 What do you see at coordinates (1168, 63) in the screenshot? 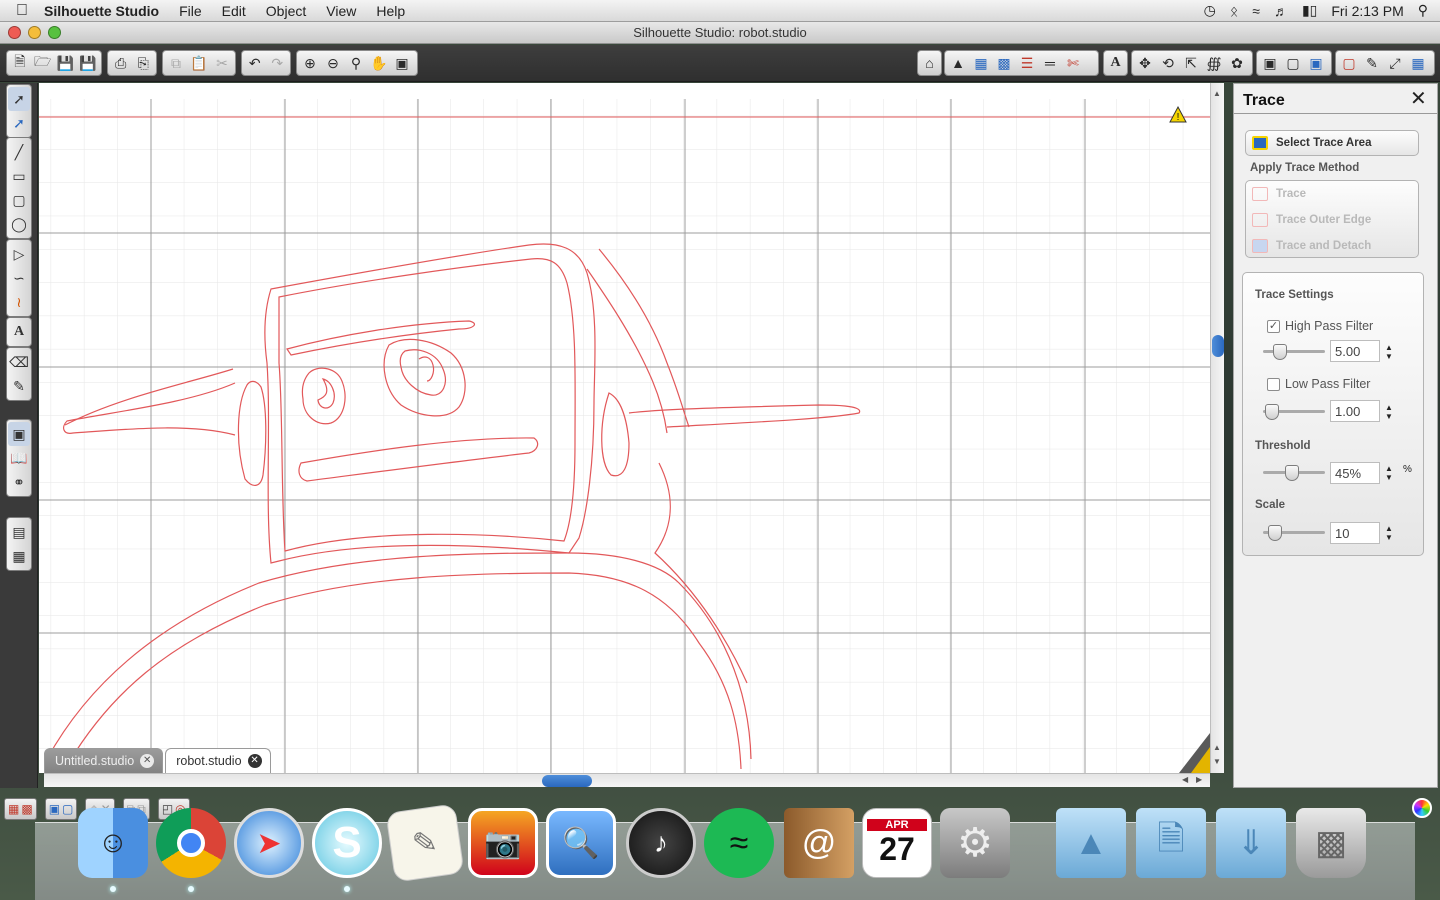
I see `rotate-icon: ⟲` at bounding box center [1168, 63].